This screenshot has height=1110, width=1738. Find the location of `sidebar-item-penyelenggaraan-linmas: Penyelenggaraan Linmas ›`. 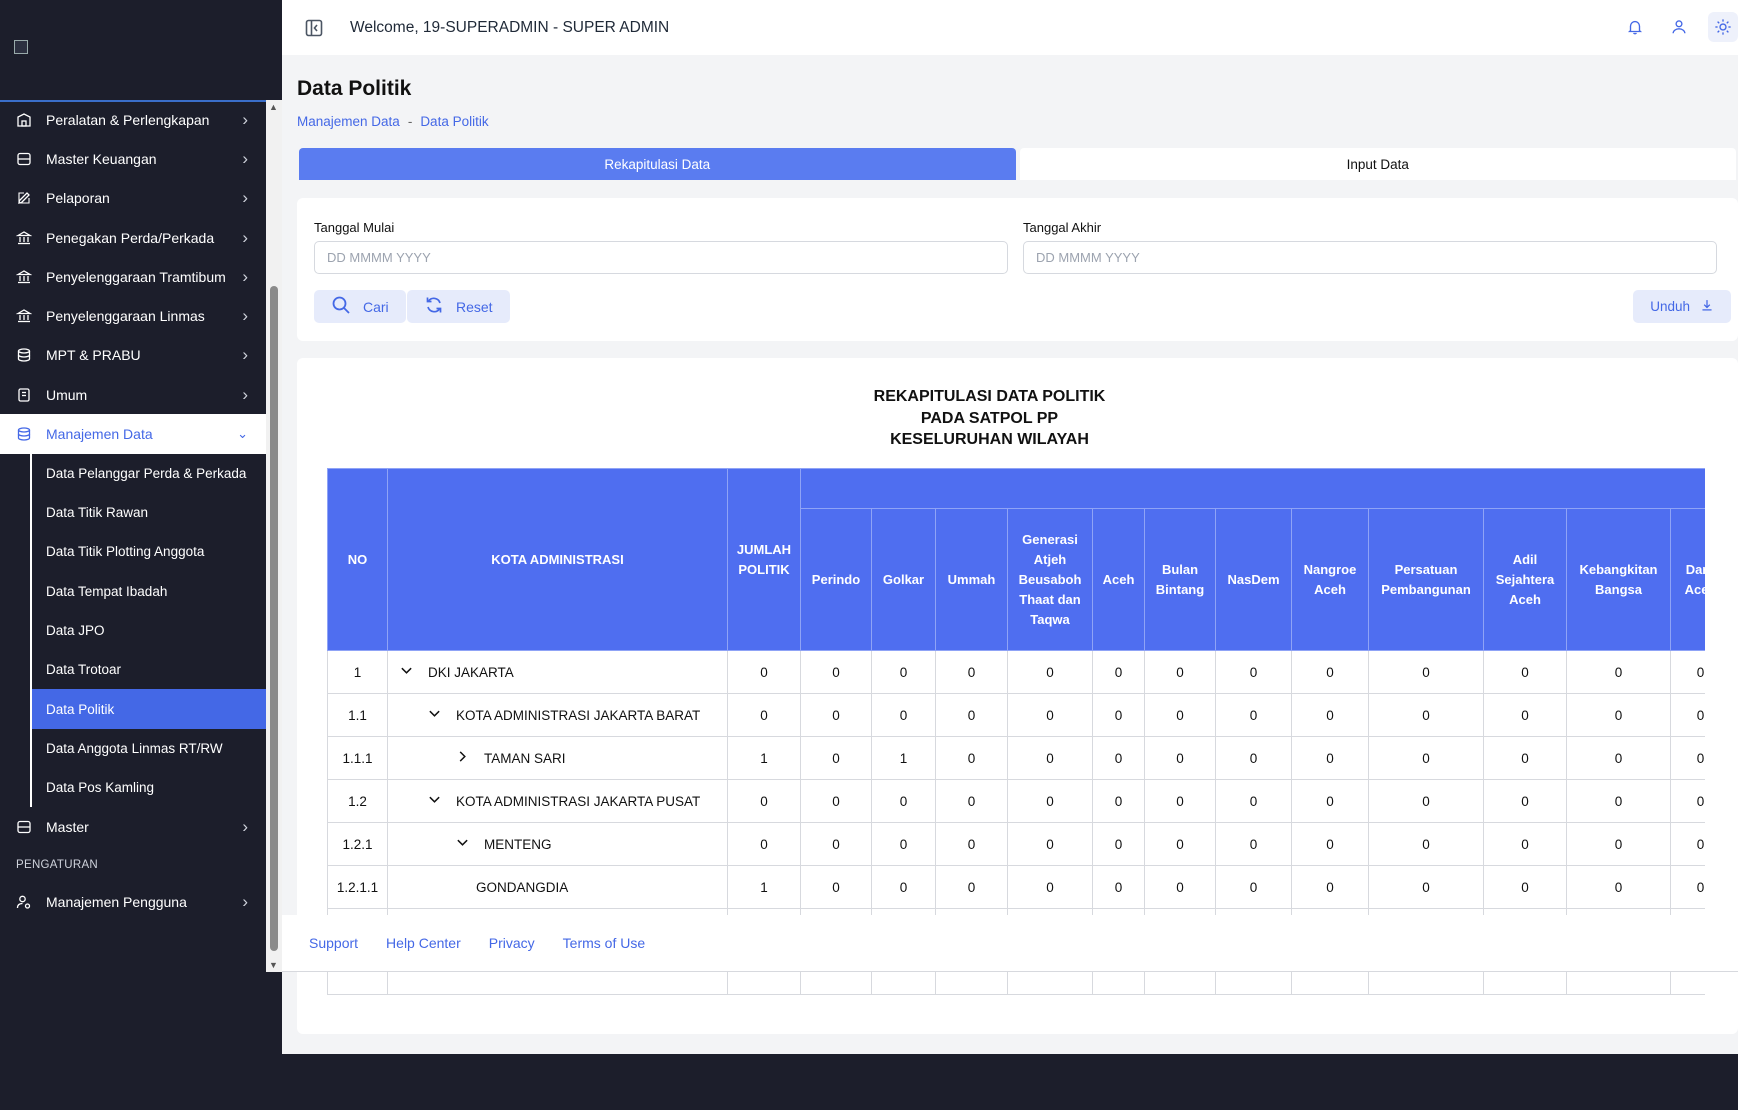

sidebar-item-penyelenggaraan-linmas: Penyelenggaraan Linmas › is located at coordinates (133, 315).